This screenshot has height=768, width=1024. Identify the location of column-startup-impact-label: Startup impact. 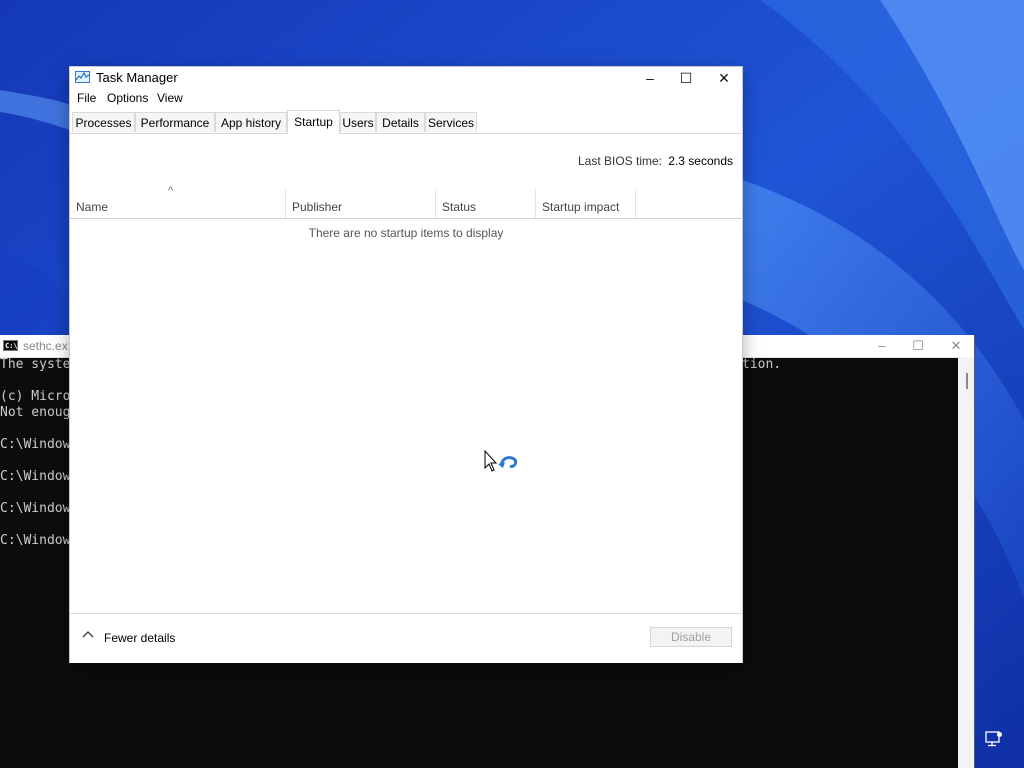
(581, 207).